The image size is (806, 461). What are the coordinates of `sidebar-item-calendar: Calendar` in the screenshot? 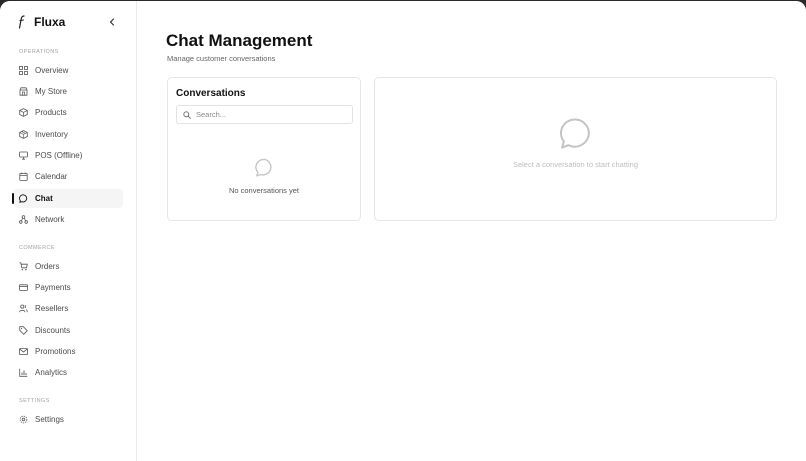 It's located at (68, 176).